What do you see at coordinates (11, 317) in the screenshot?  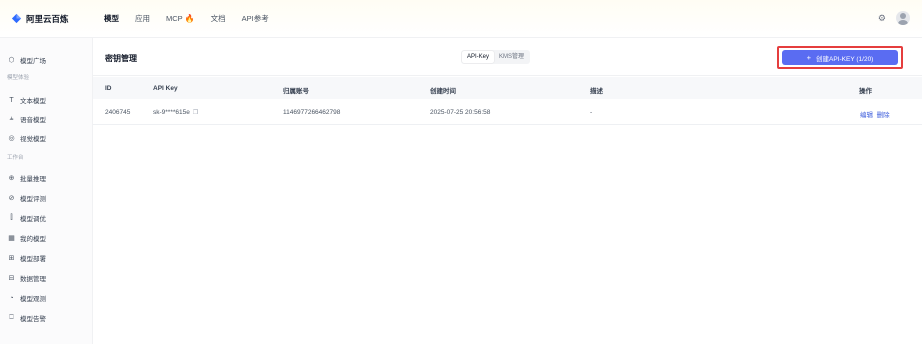 I see `alert-icon: ⎕` at bounding box center [11, 317].